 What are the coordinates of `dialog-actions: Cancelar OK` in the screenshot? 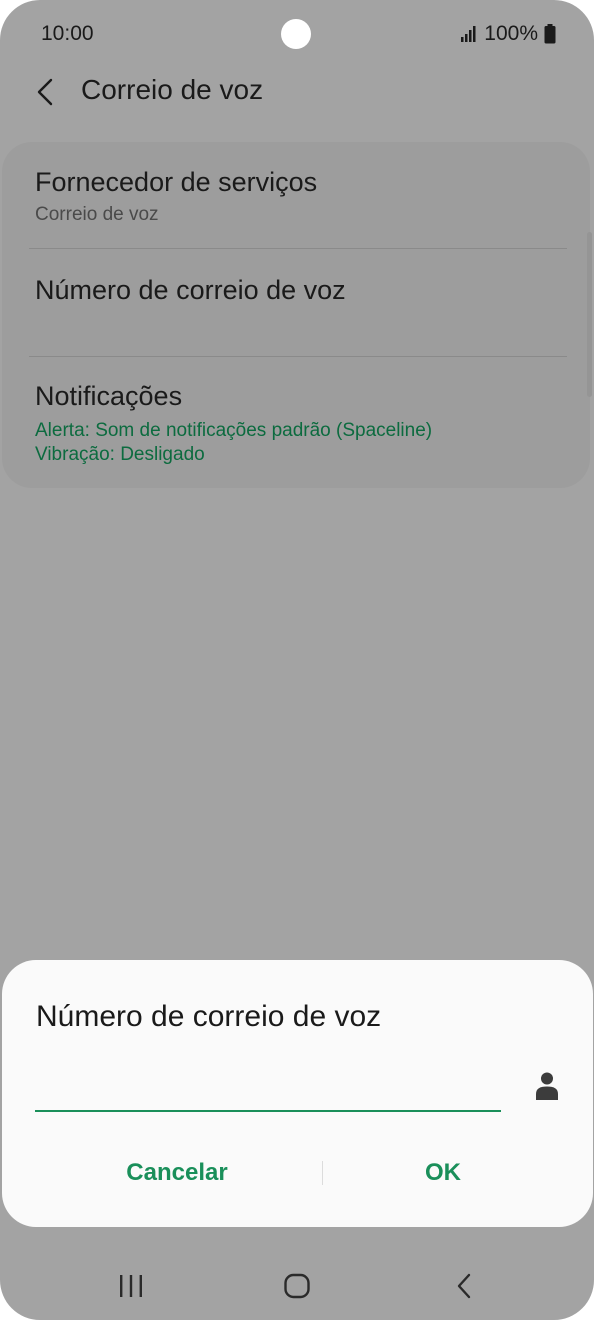 It's located at (297, 1173).